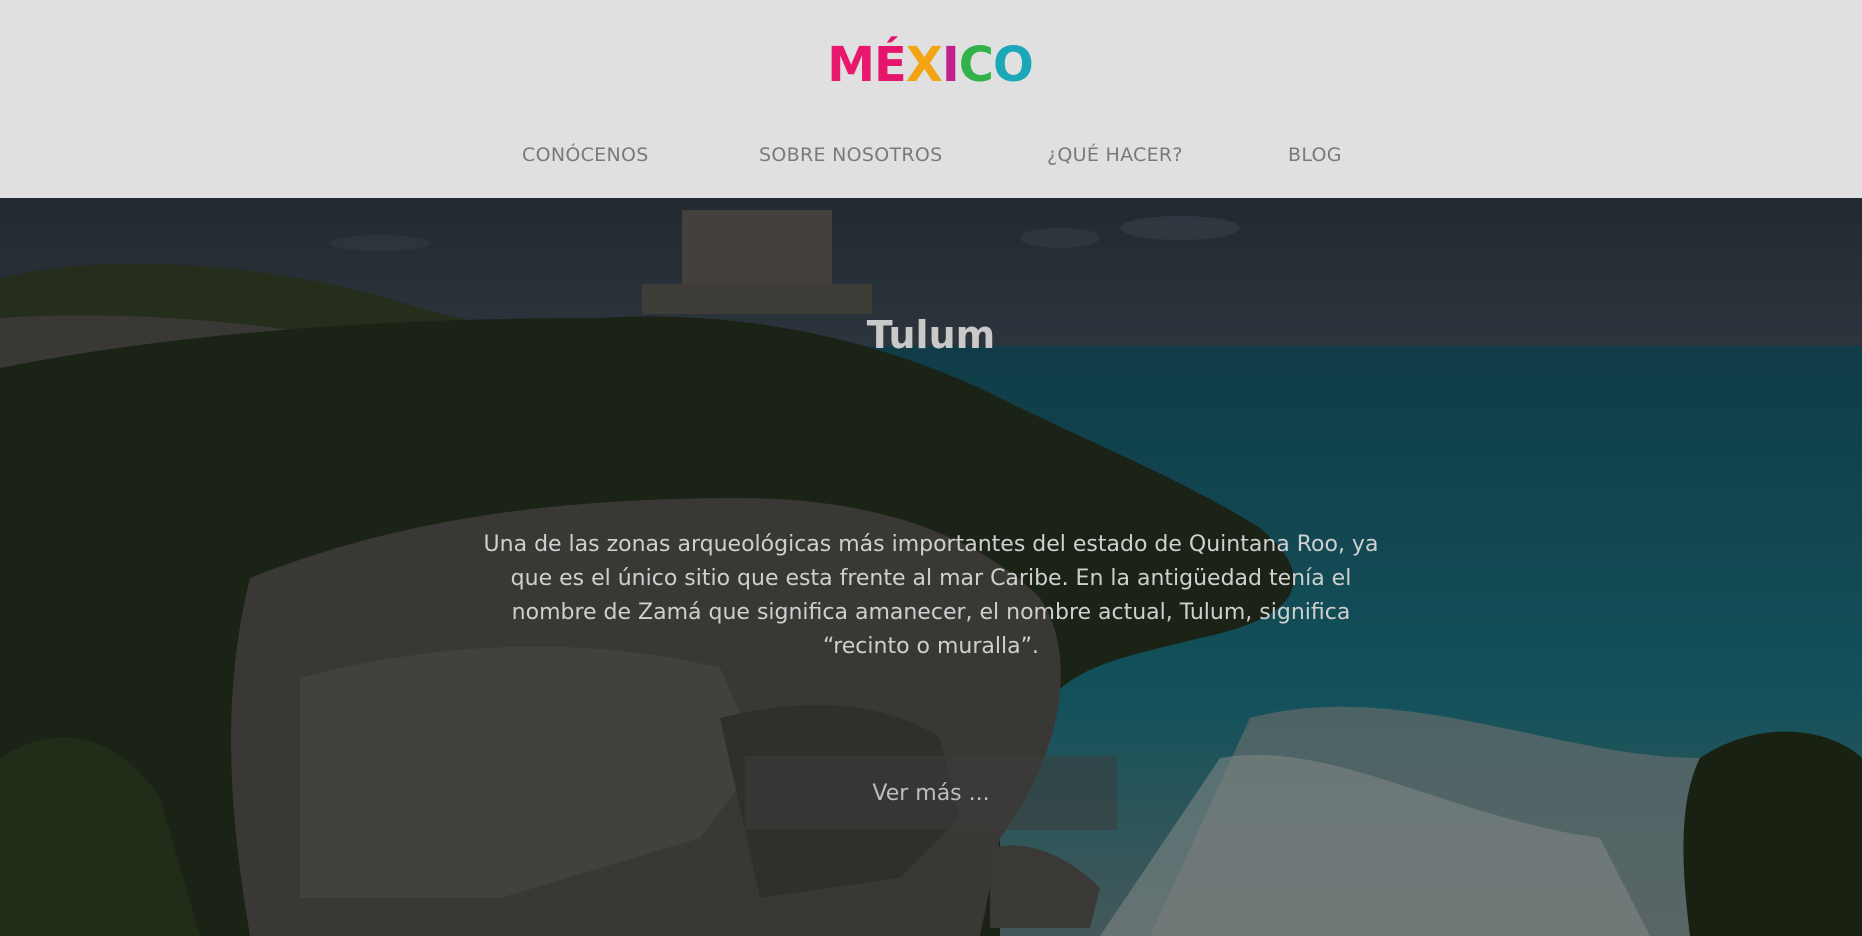 The height and width of the screenshot is (936, 1862). Describe the element at coordinates (1115, 155) in the screenshot. I see `nav-item-que-hacer: ¿QUÉ HACER?` at that location.